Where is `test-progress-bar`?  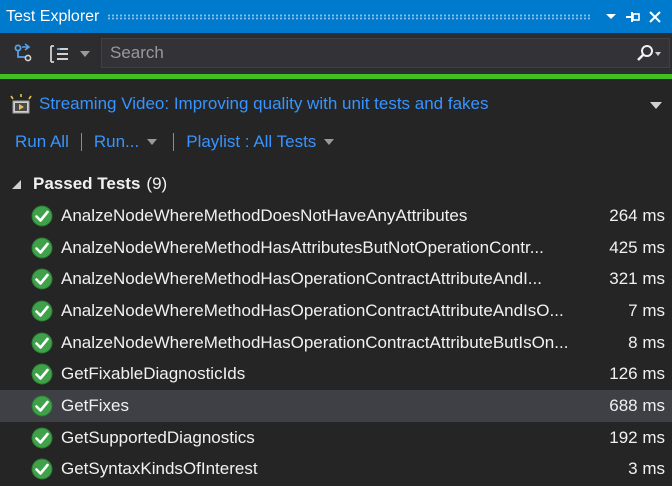
test-progress-bar is located at coordinates (336, 76).